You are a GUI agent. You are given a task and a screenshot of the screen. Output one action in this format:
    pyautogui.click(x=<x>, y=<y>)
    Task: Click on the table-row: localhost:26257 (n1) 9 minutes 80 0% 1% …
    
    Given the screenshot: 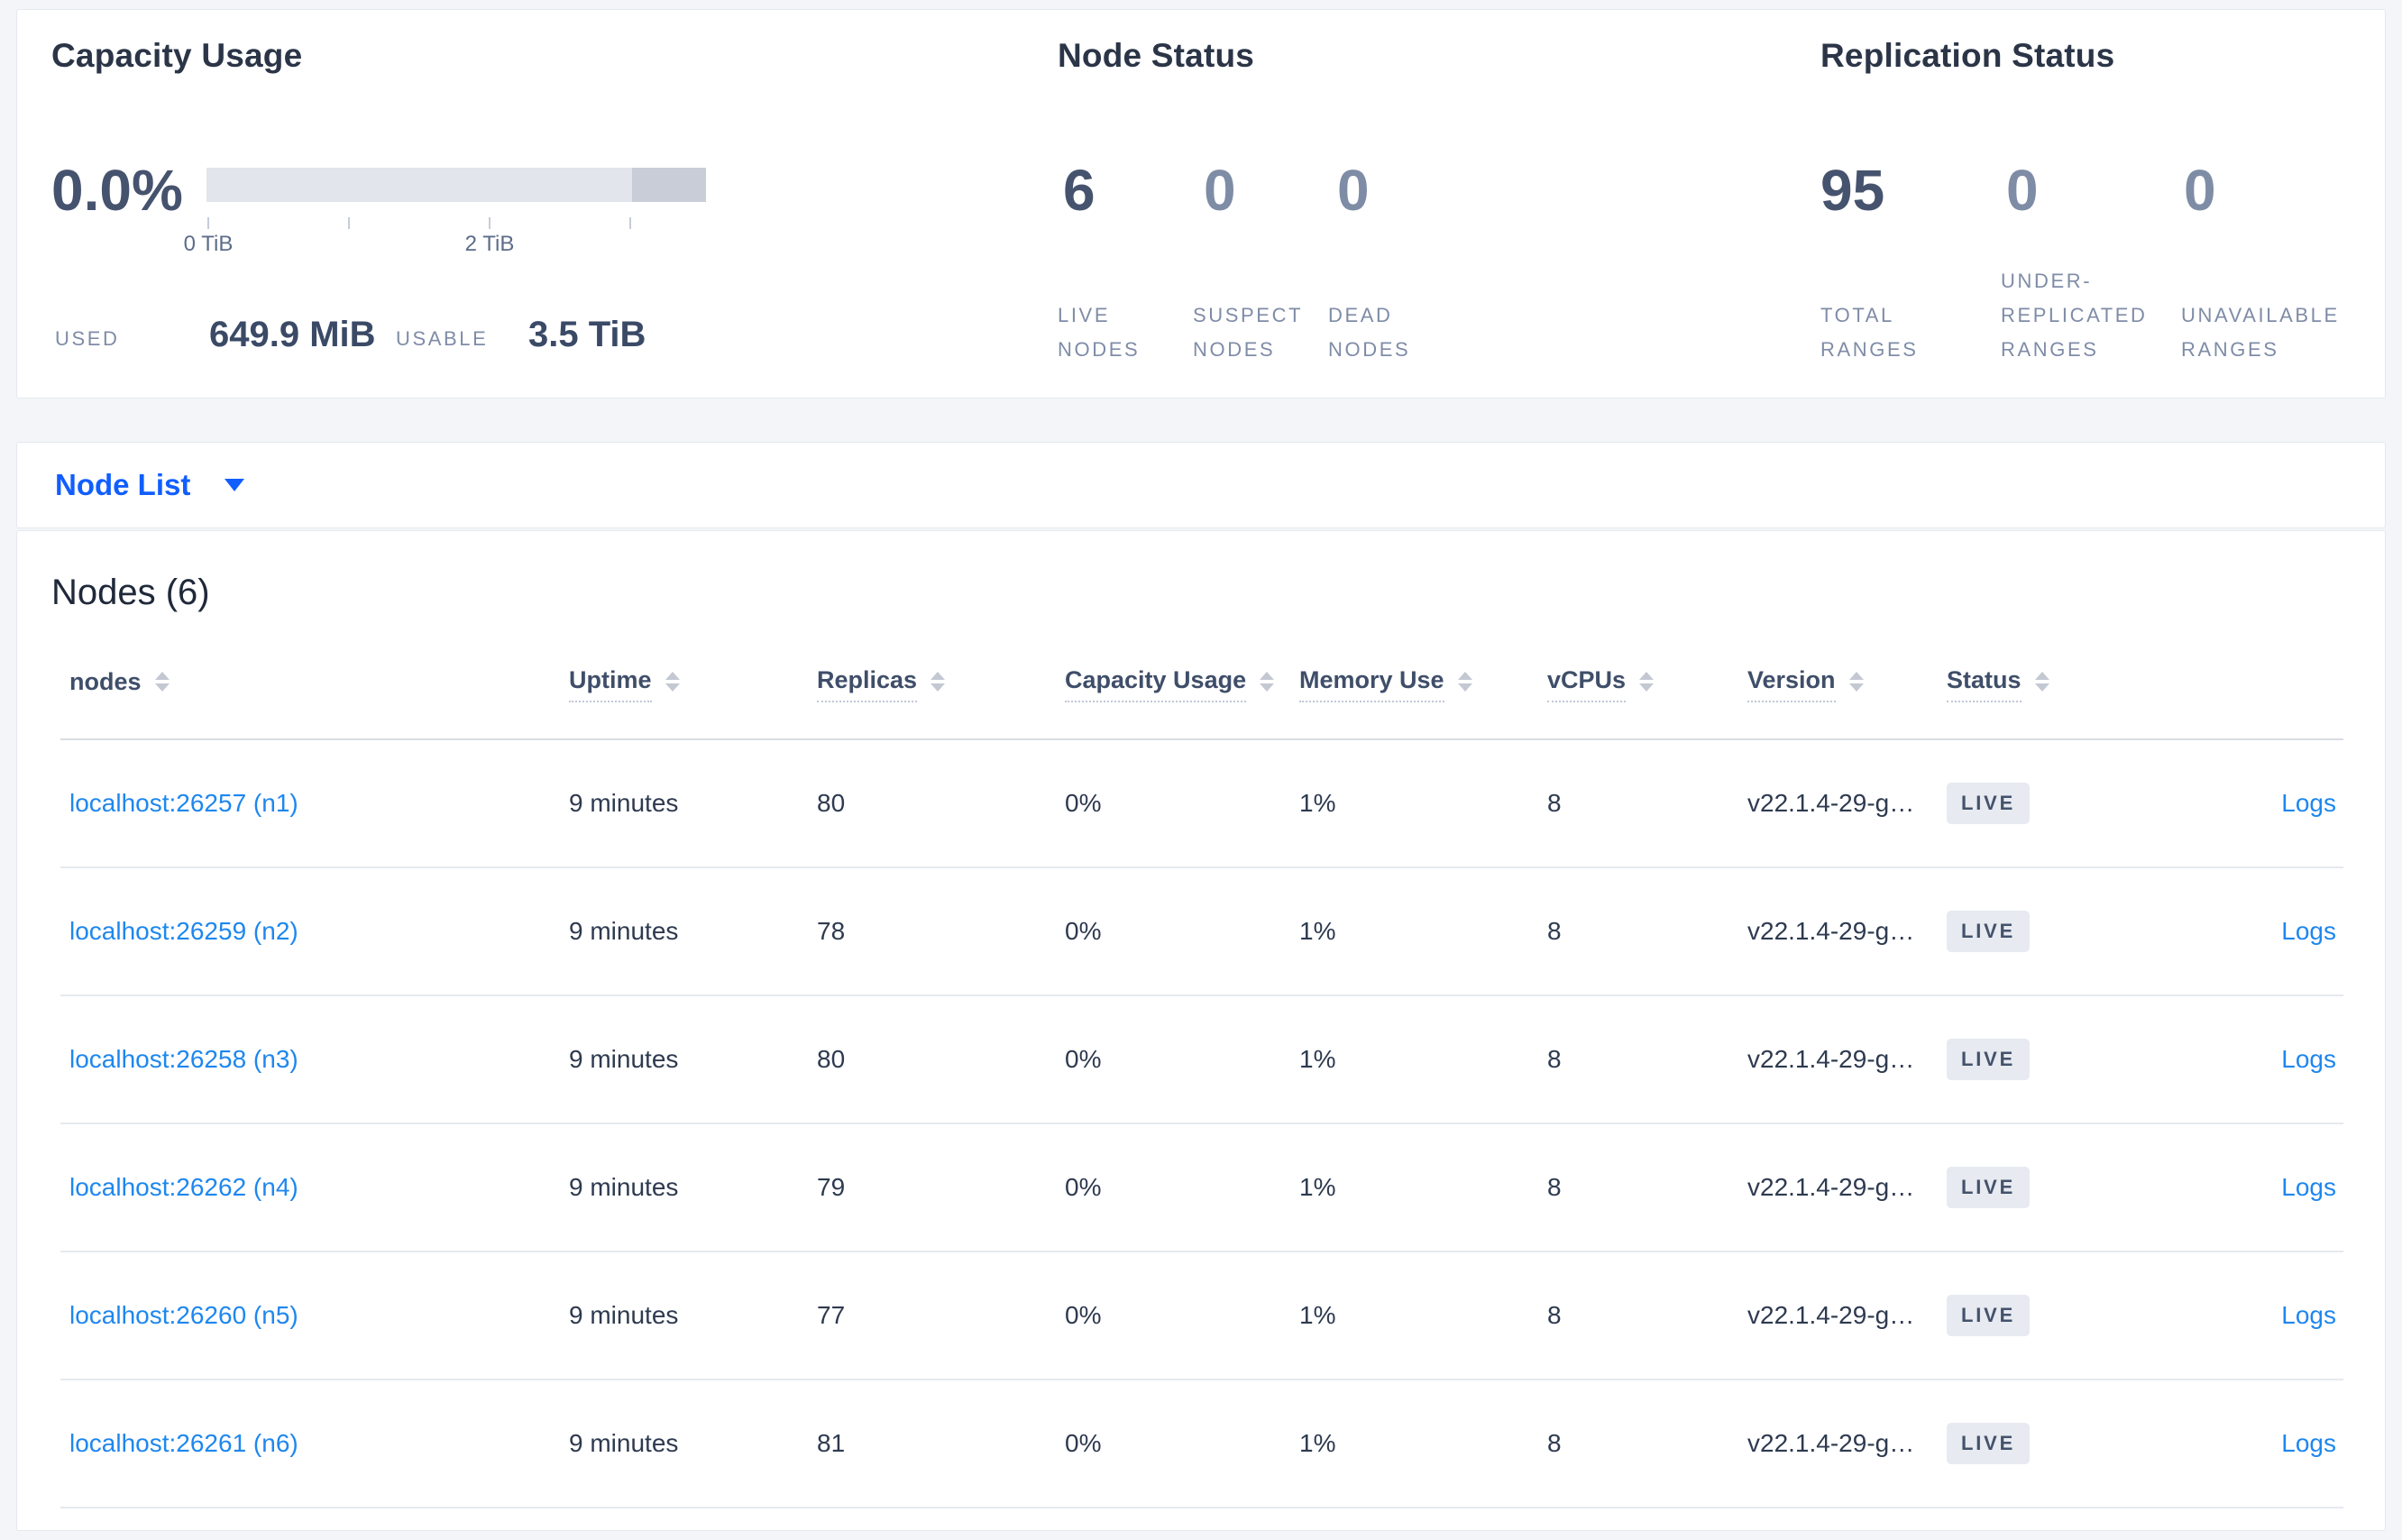 What is the action you would take?
    pyautogui.click(x=1201, y=804)
    